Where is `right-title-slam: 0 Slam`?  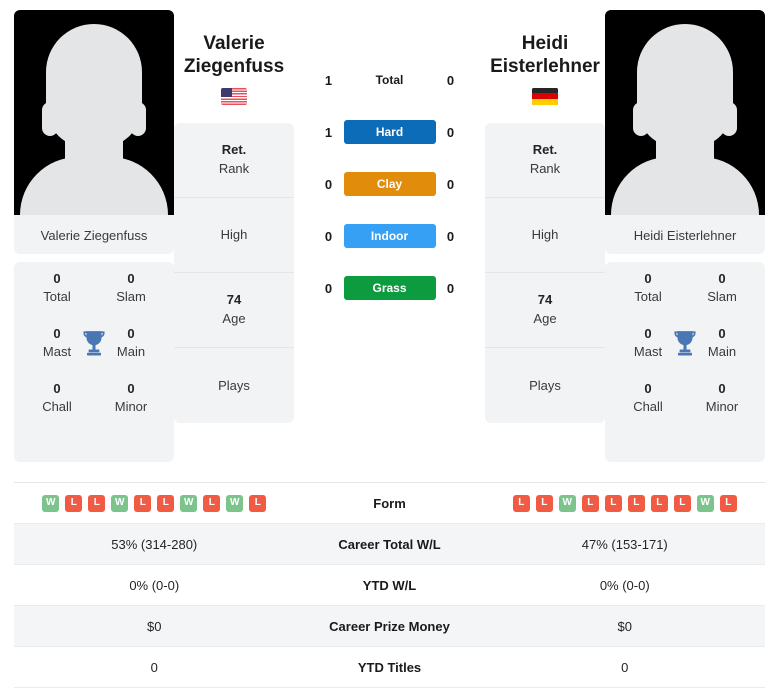 right-title-slam: 0 Slam is located at coordinates (722, 287).